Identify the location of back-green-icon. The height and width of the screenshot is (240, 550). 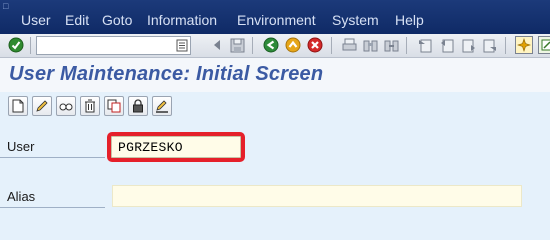
(271, 45).